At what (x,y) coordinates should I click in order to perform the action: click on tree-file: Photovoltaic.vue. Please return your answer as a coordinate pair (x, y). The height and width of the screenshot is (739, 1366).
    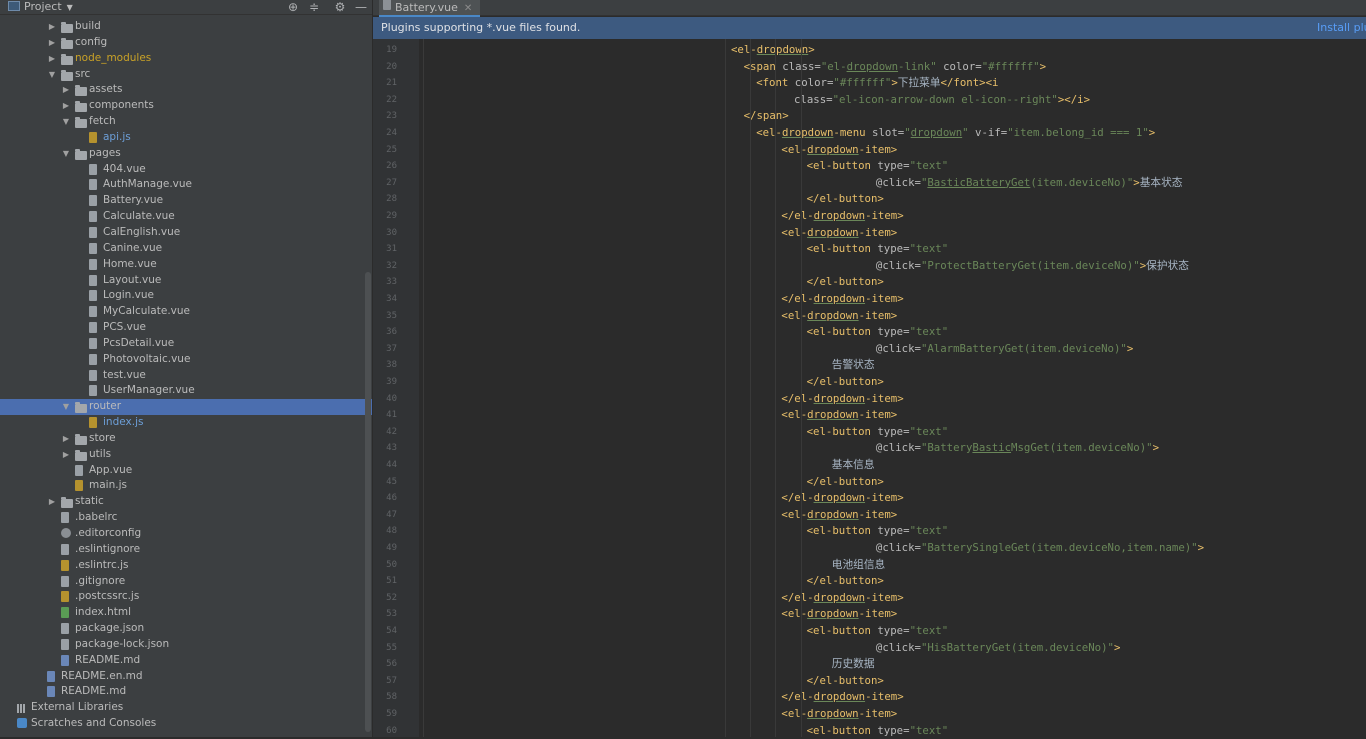
    Looking at the image, I should click on (186, 360).